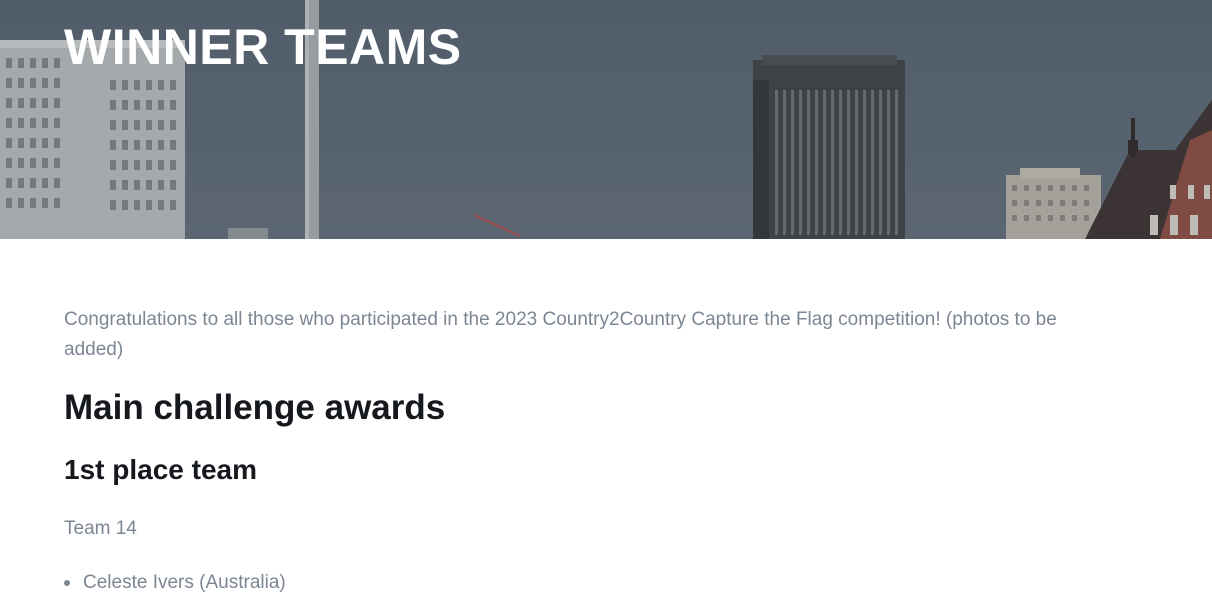  I want to click on member-name: Celeste Ivers (Australia), so click(184, 582).